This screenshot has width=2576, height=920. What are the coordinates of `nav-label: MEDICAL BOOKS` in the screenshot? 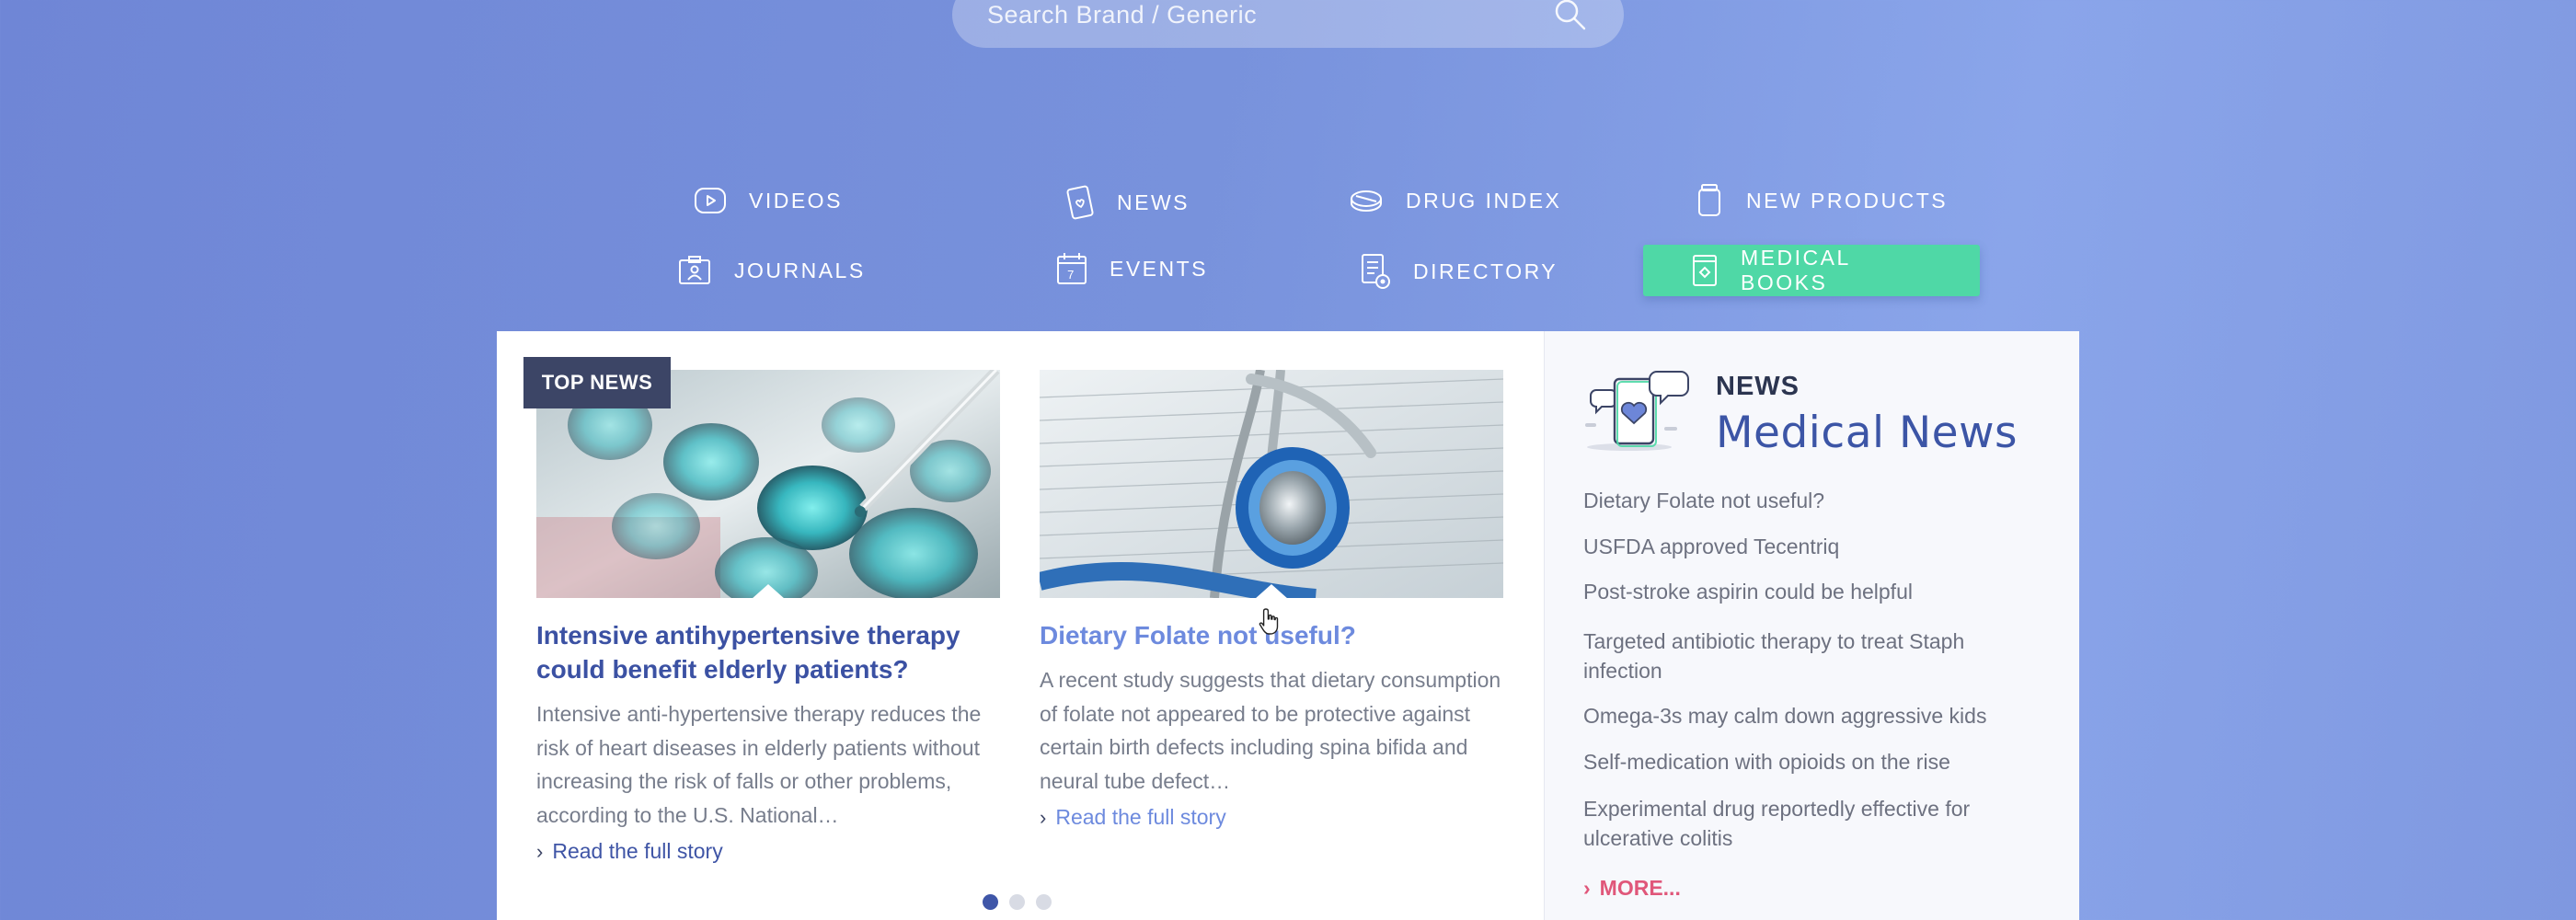 It's located at (1795, 270).